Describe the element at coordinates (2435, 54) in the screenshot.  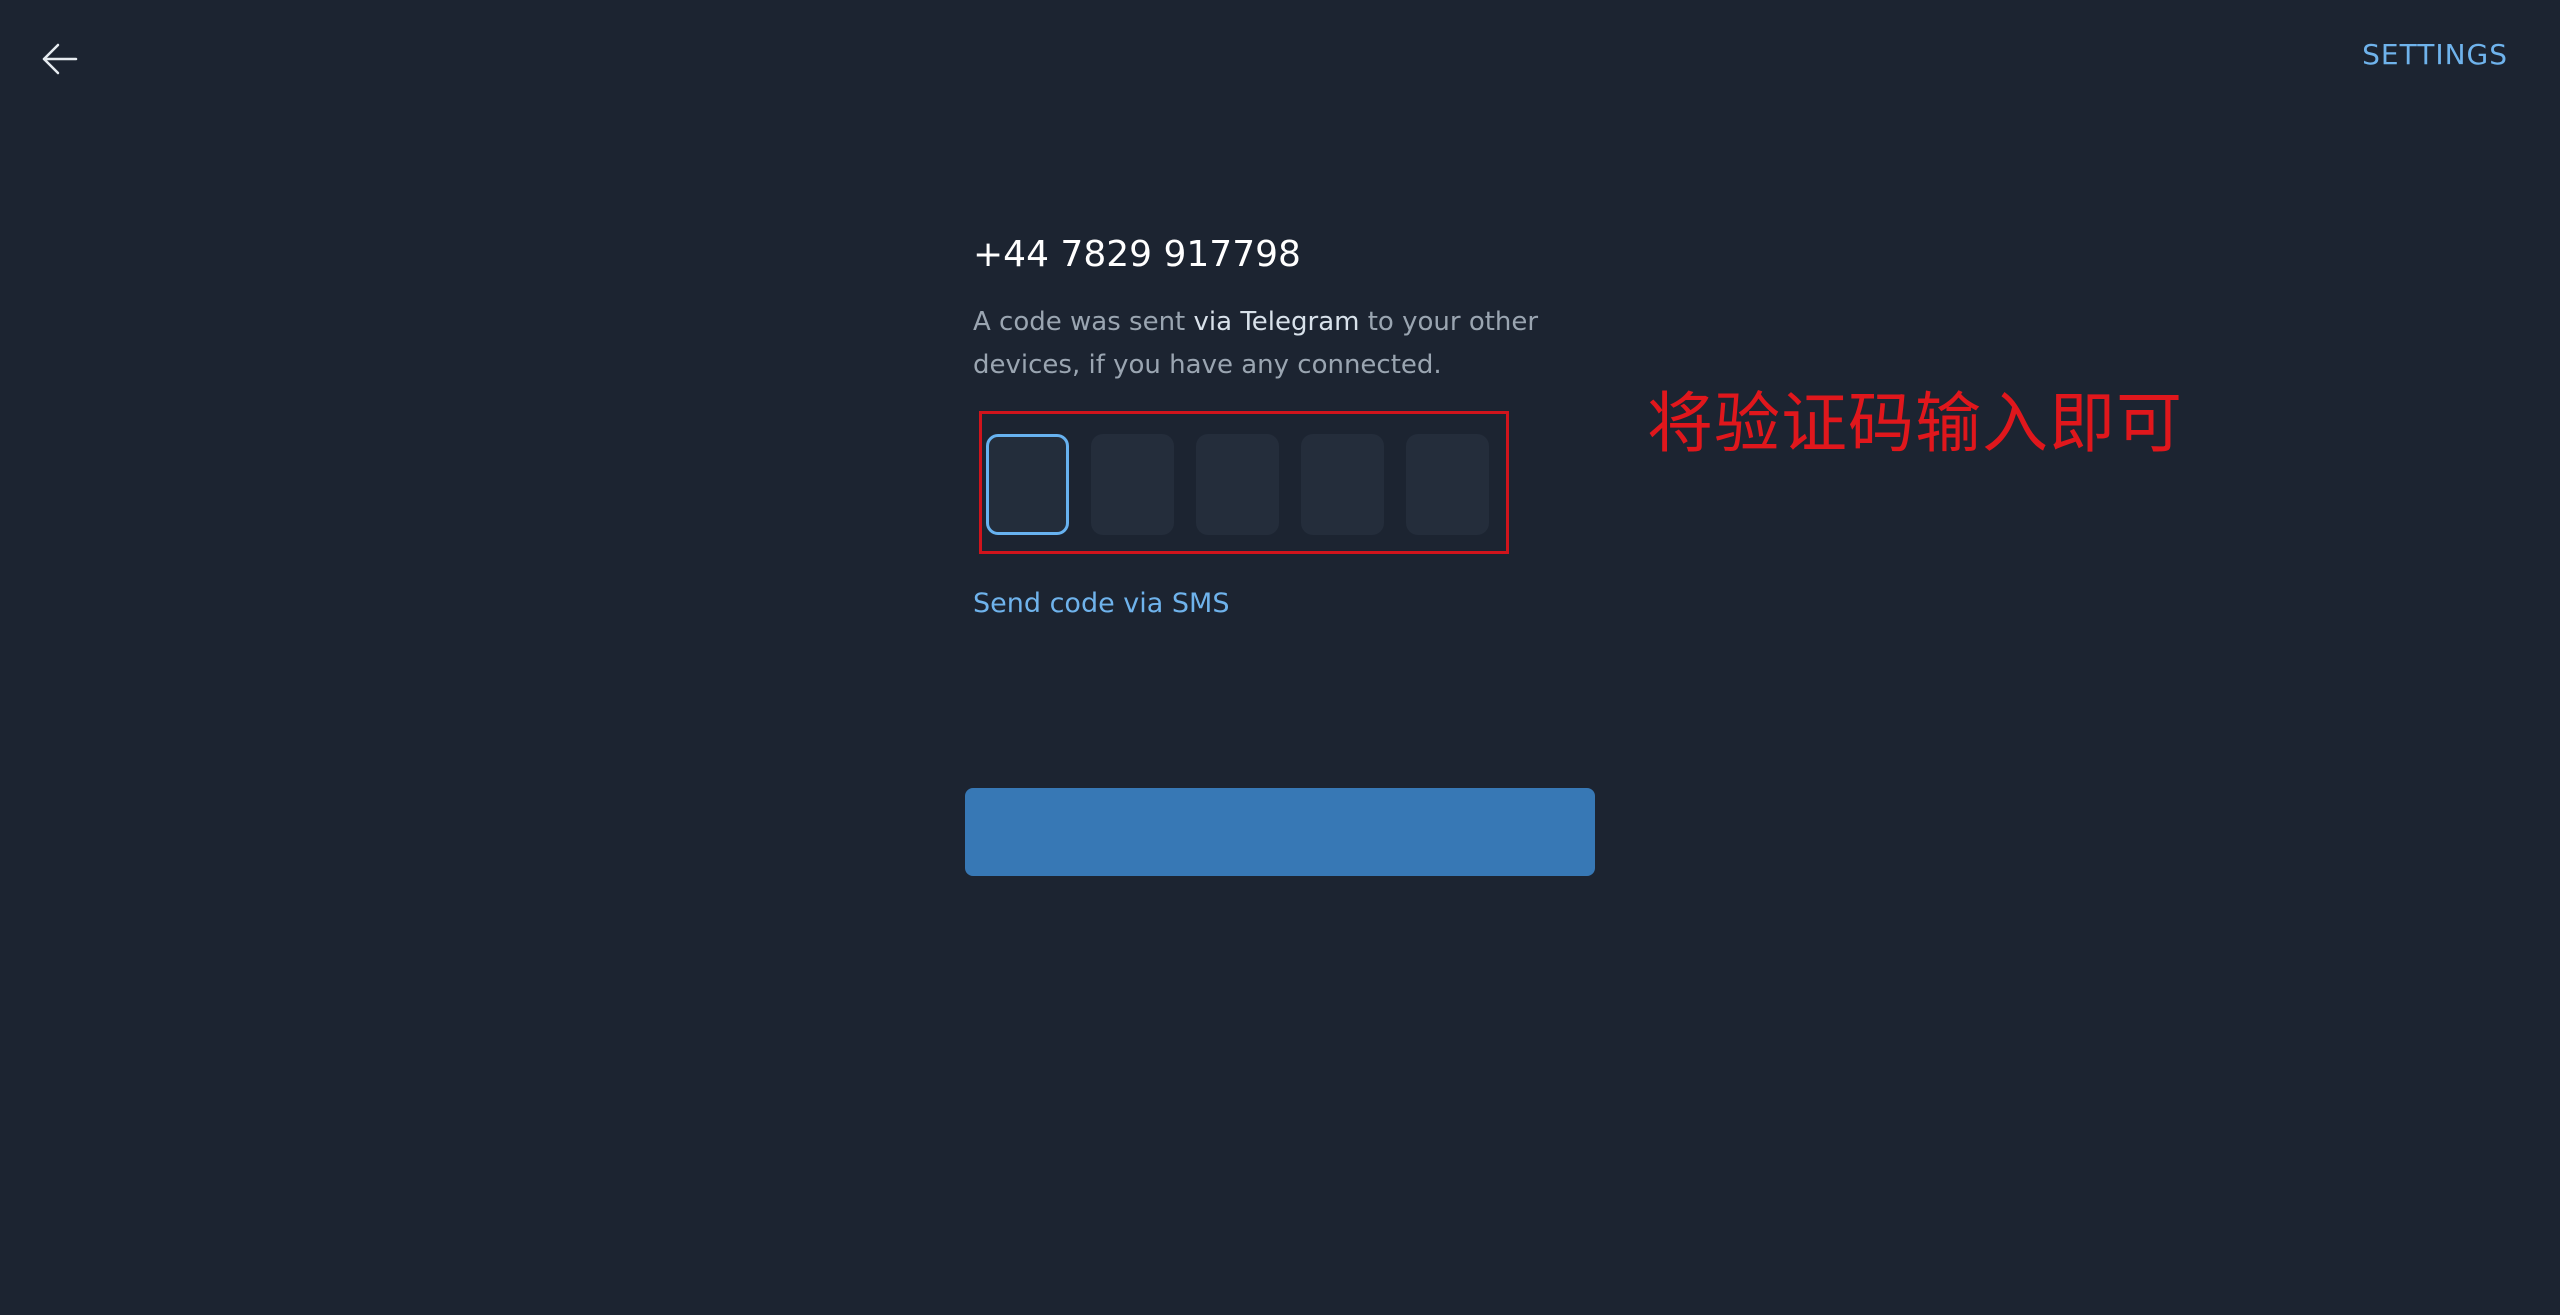
I see `settings-link: SETTINGS` at that location.